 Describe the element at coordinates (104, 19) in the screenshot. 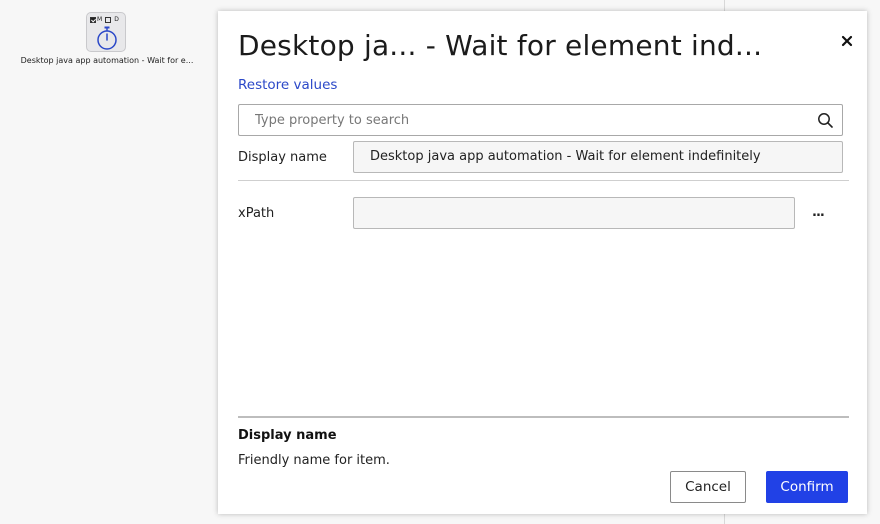

I see `node-badges: M D` at that location.